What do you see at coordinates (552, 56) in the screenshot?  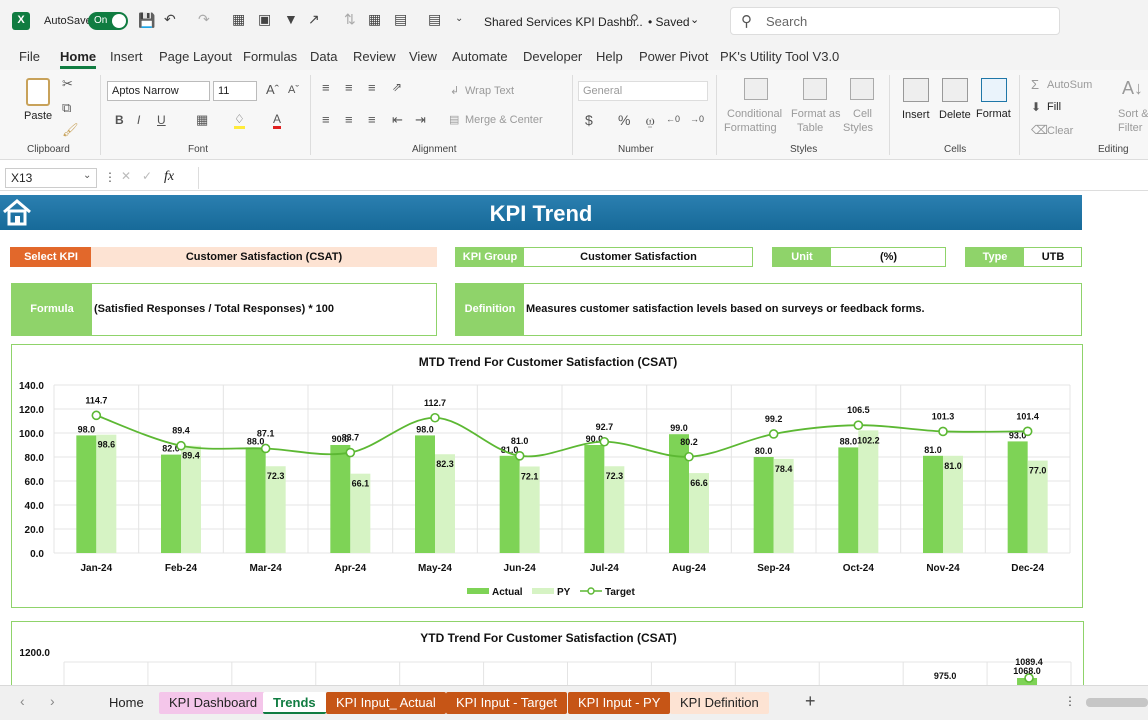 I see `menu-developer: Developer` at bounding box center [552, 56].